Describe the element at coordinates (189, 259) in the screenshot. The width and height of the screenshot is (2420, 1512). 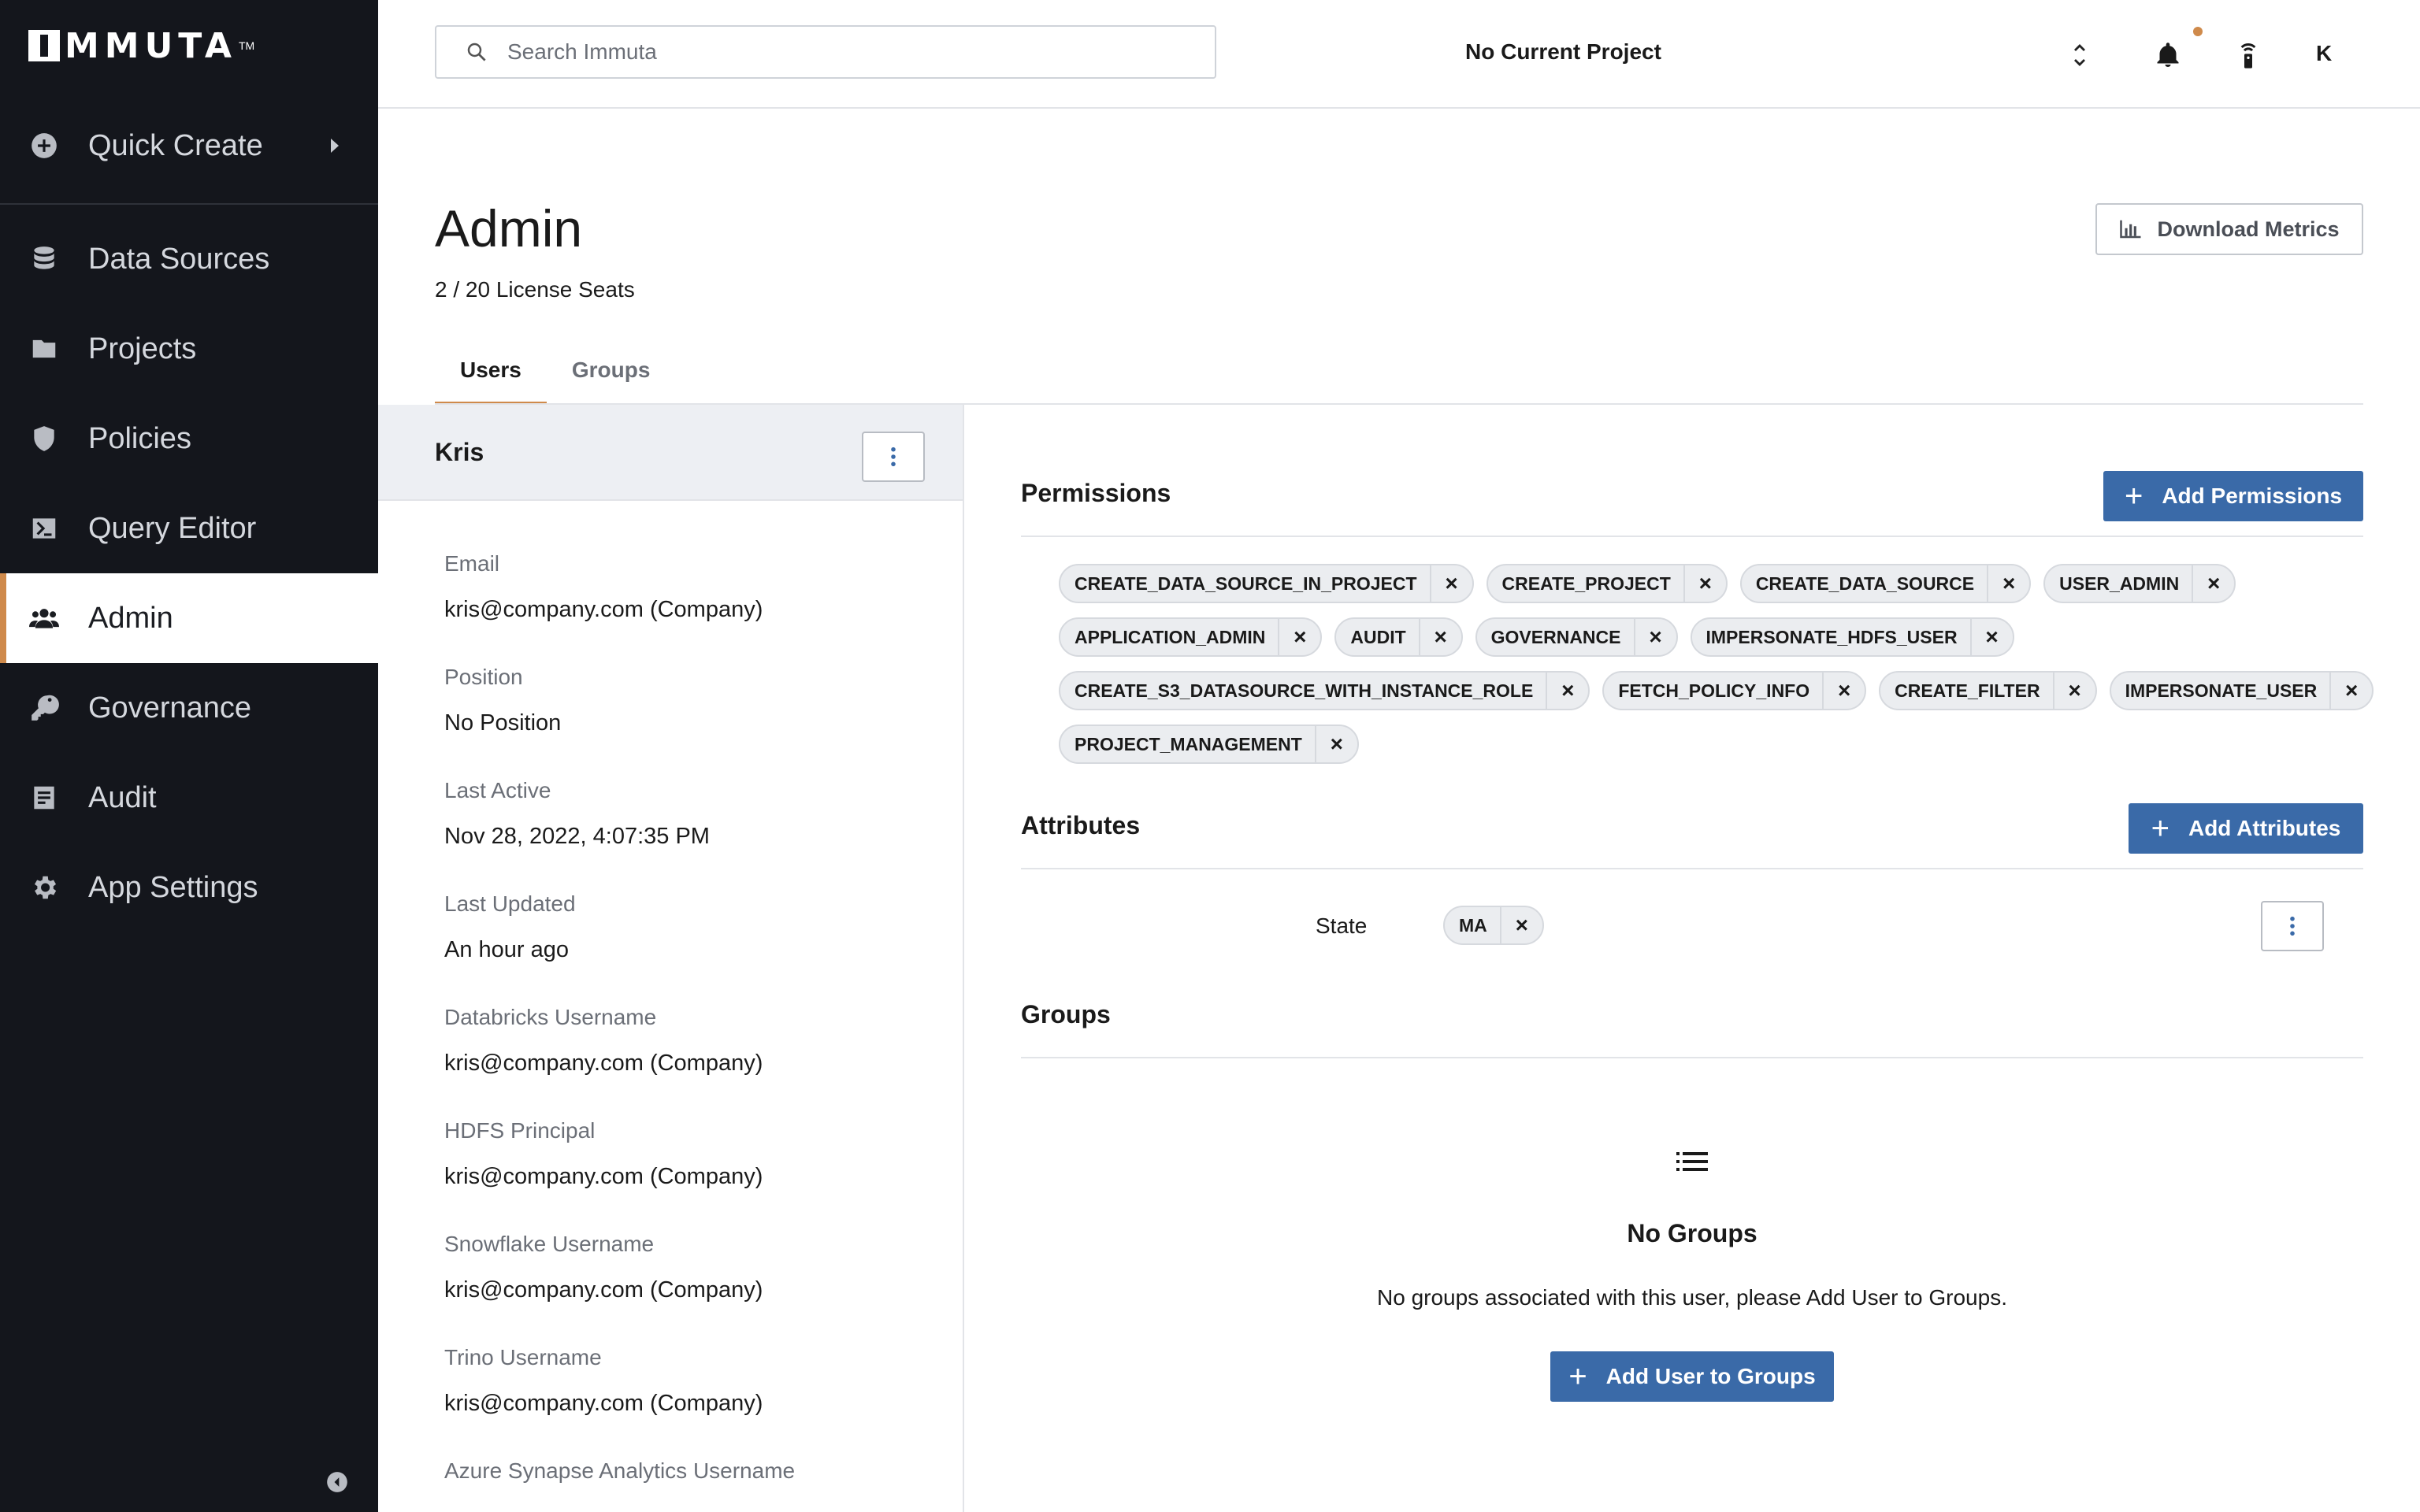
I see `sidebar-item-data-sources: Data Sources` at that location.